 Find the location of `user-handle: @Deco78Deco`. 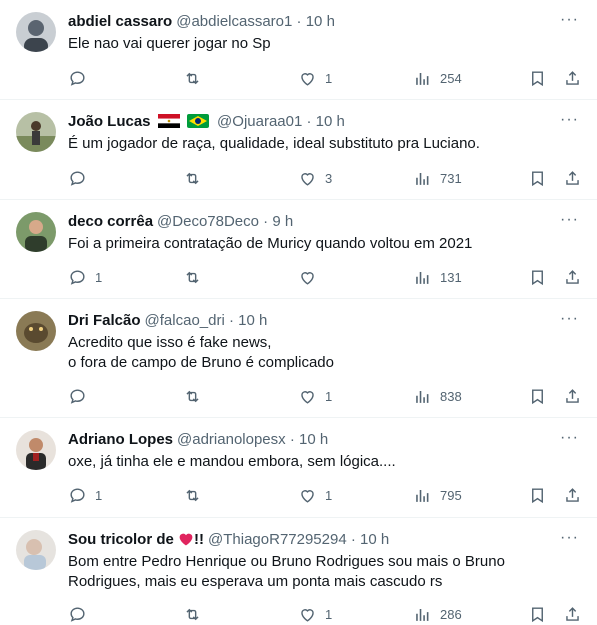

user-handle: @Deco78Deco is located at coordinates (208, 221).